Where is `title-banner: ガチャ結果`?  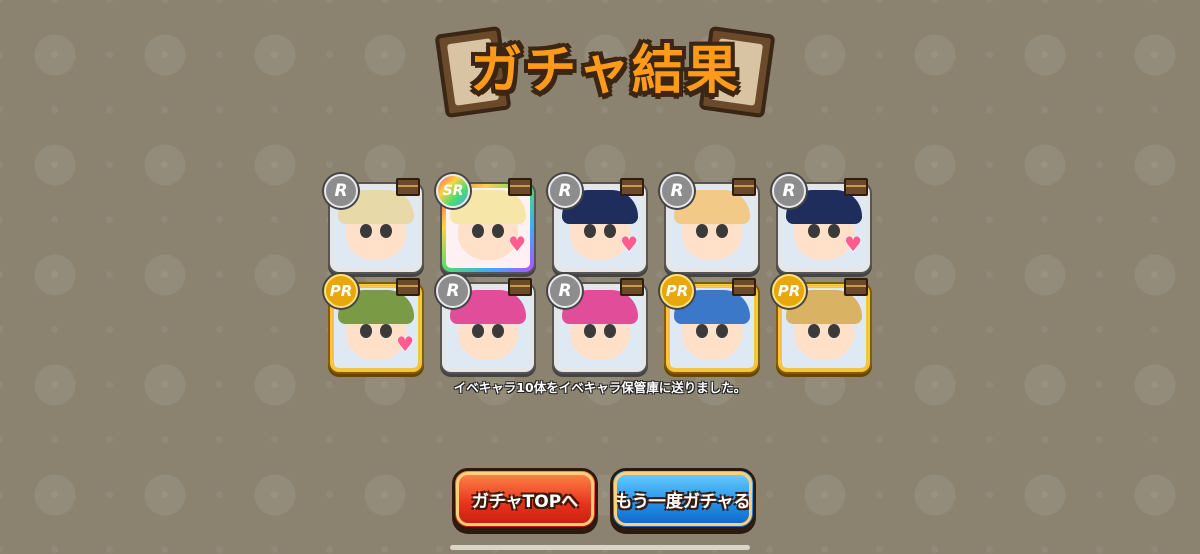
title-banner: ガチャ結果 is located at coordinates (605, 66).